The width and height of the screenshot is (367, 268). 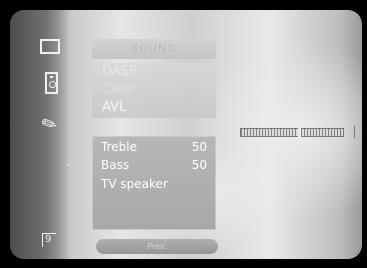 I want to click on level-bar-end-tick, so click(x=354, y=132).